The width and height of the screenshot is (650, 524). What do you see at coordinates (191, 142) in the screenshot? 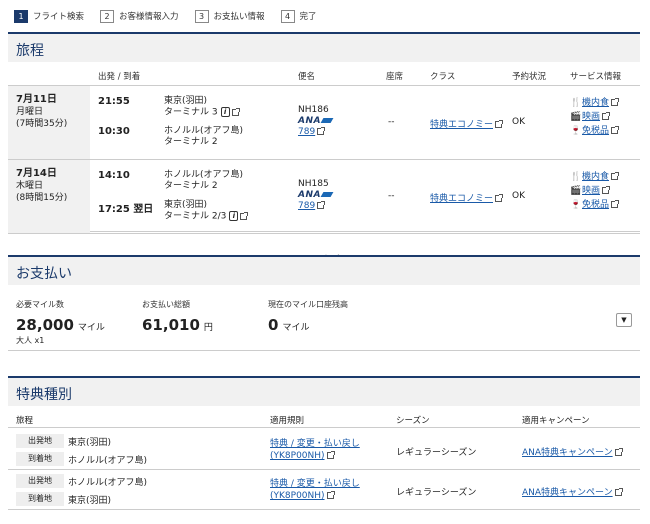
I see `terminal: ターミナル 2` at bounding box center [191, 142].